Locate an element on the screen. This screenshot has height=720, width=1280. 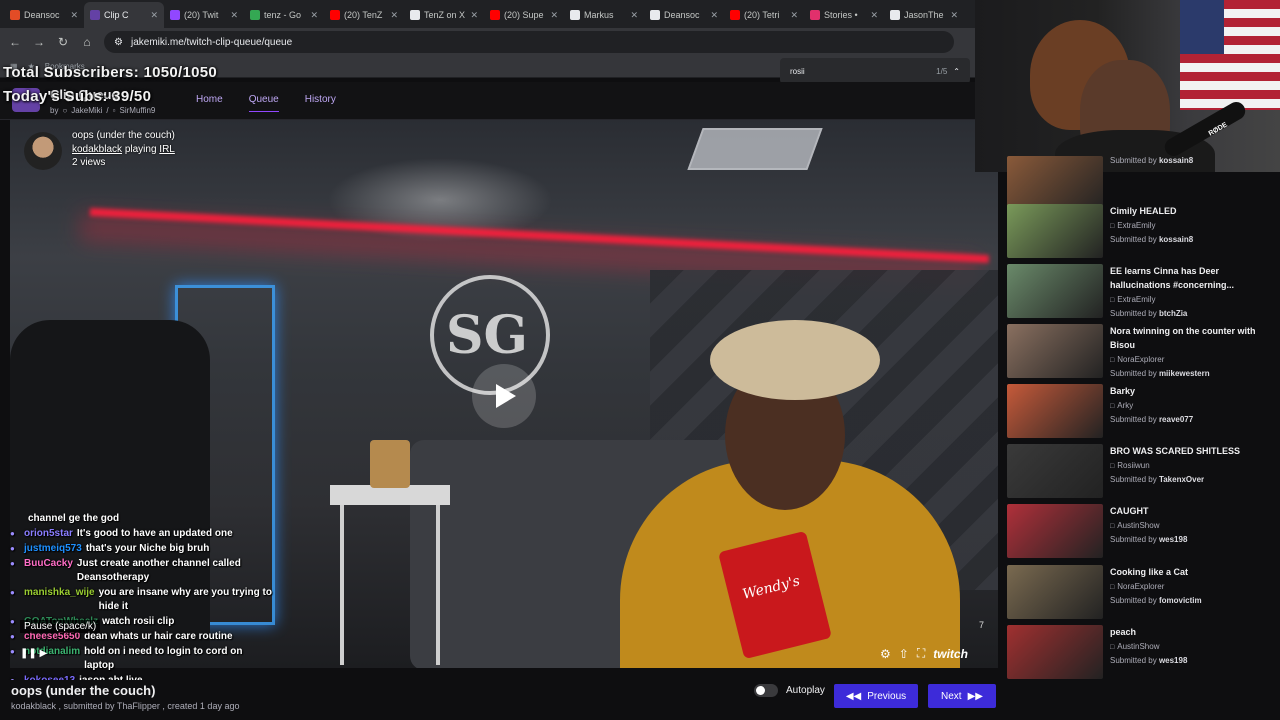
tab-title: JasonThe is located at coordinates (924, 15).